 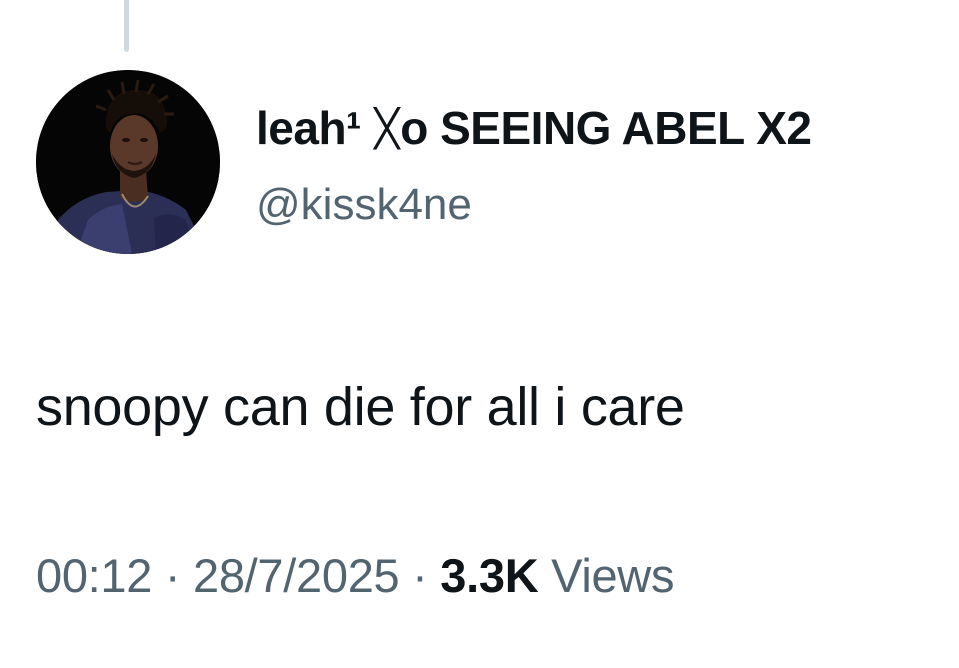 I want to click on tweet-text: snoopy can die for all i care, so click(x=360, y=407).